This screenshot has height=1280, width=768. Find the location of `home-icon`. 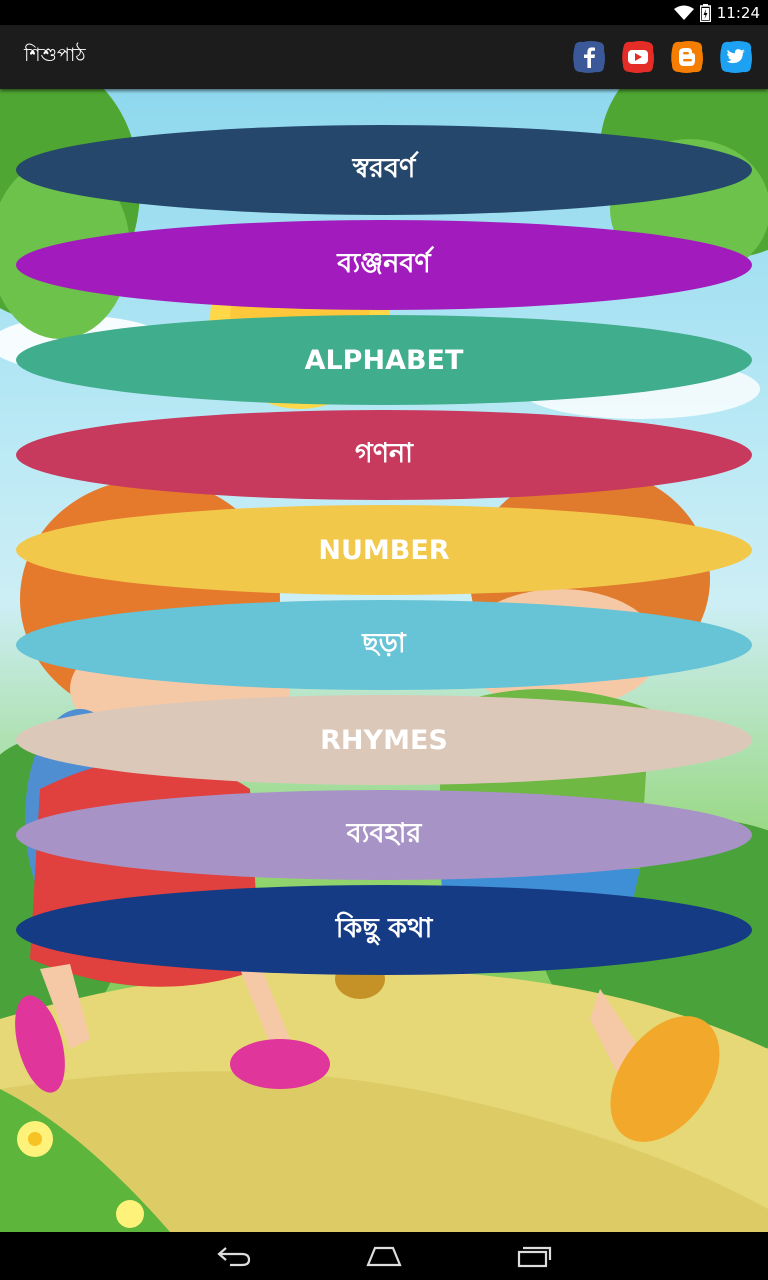

home-icon is located at coordinates (384, 1256).